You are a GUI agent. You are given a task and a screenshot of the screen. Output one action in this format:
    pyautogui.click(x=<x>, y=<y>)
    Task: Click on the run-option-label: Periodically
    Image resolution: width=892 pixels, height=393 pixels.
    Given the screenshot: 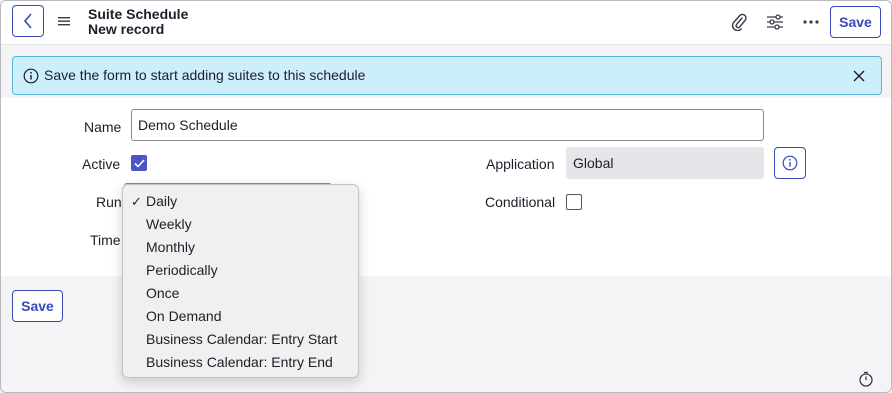 What is the action you would take?
    pyautogui.click(x=182, y=270)
    